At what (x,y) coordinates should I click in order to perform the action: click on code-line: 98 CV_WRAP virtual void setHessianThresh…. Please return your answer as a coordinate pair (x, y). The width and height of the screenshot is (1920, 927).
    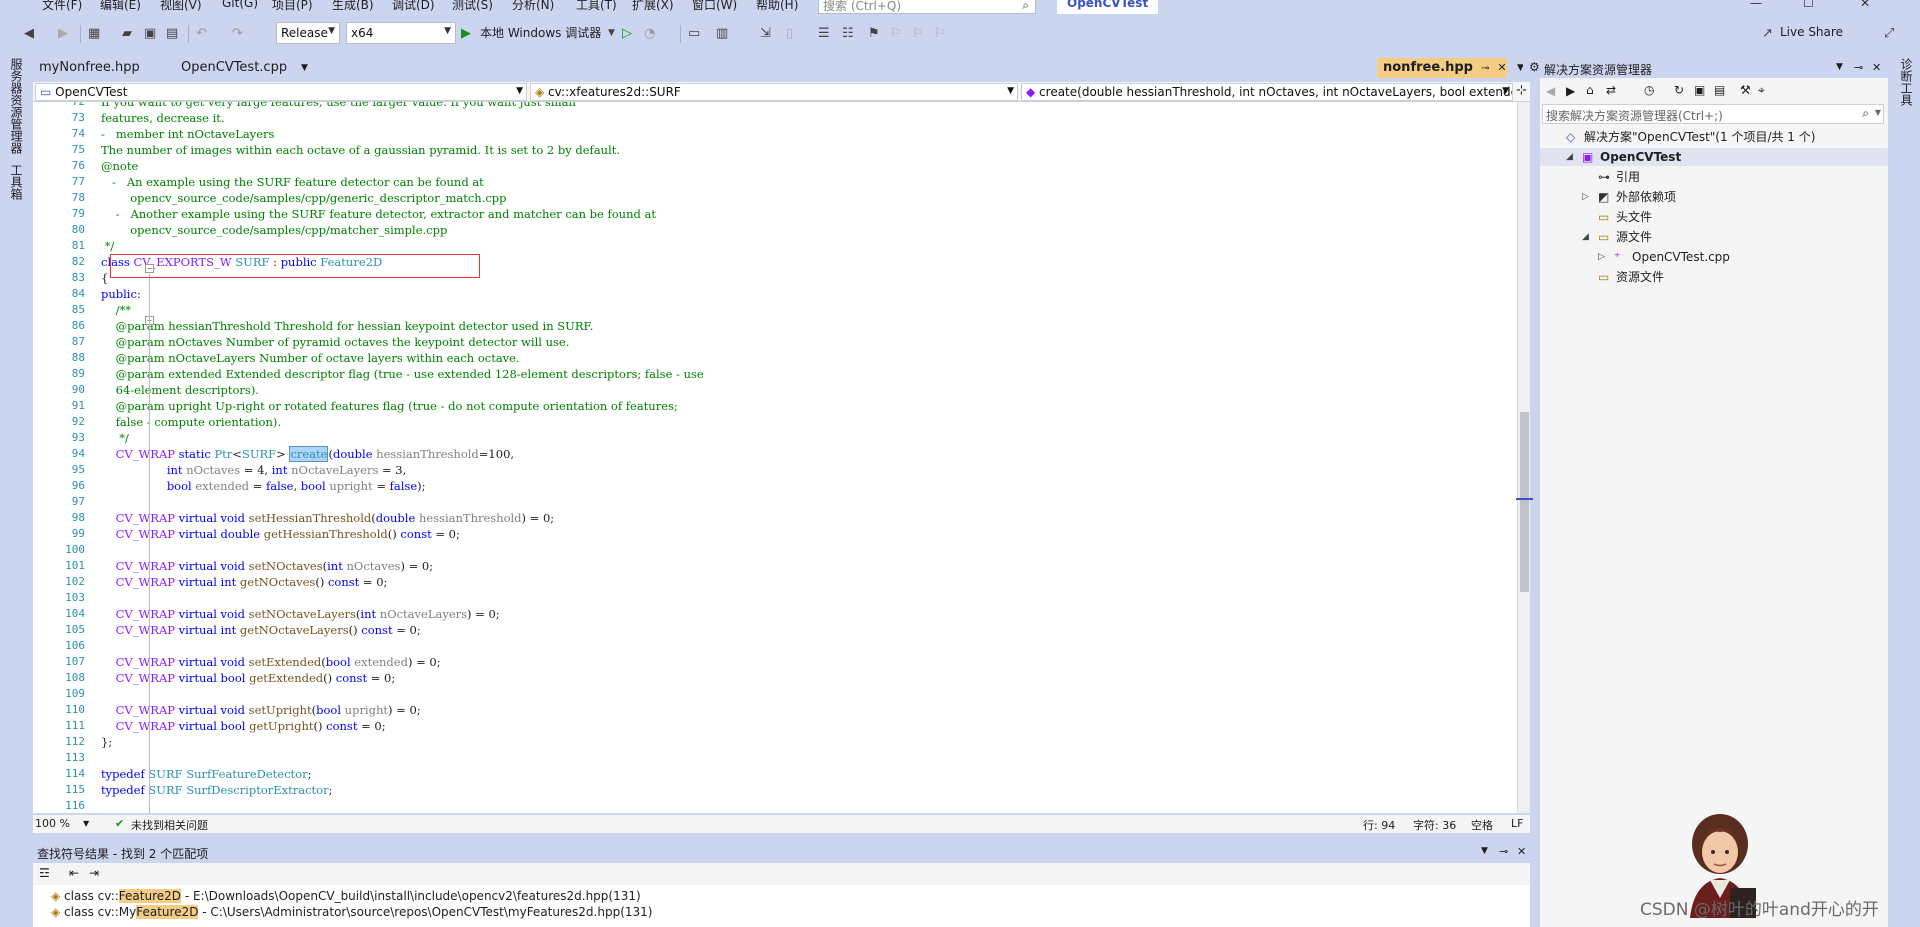
    Looking at the image, I should click on (775, 518).